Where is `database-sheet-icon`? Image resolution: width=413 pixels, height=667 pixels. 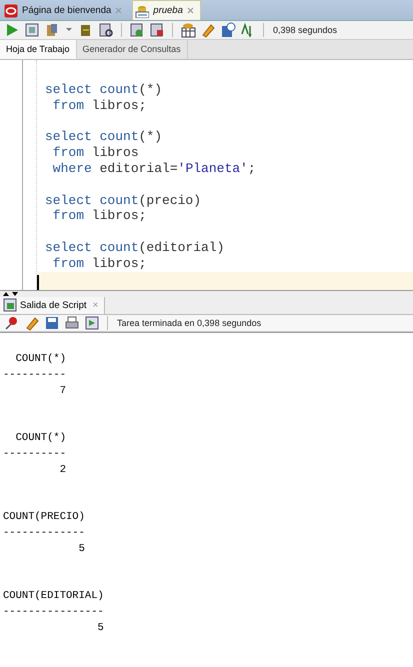
database-sheet-icon is located at coordinates (142, 11).